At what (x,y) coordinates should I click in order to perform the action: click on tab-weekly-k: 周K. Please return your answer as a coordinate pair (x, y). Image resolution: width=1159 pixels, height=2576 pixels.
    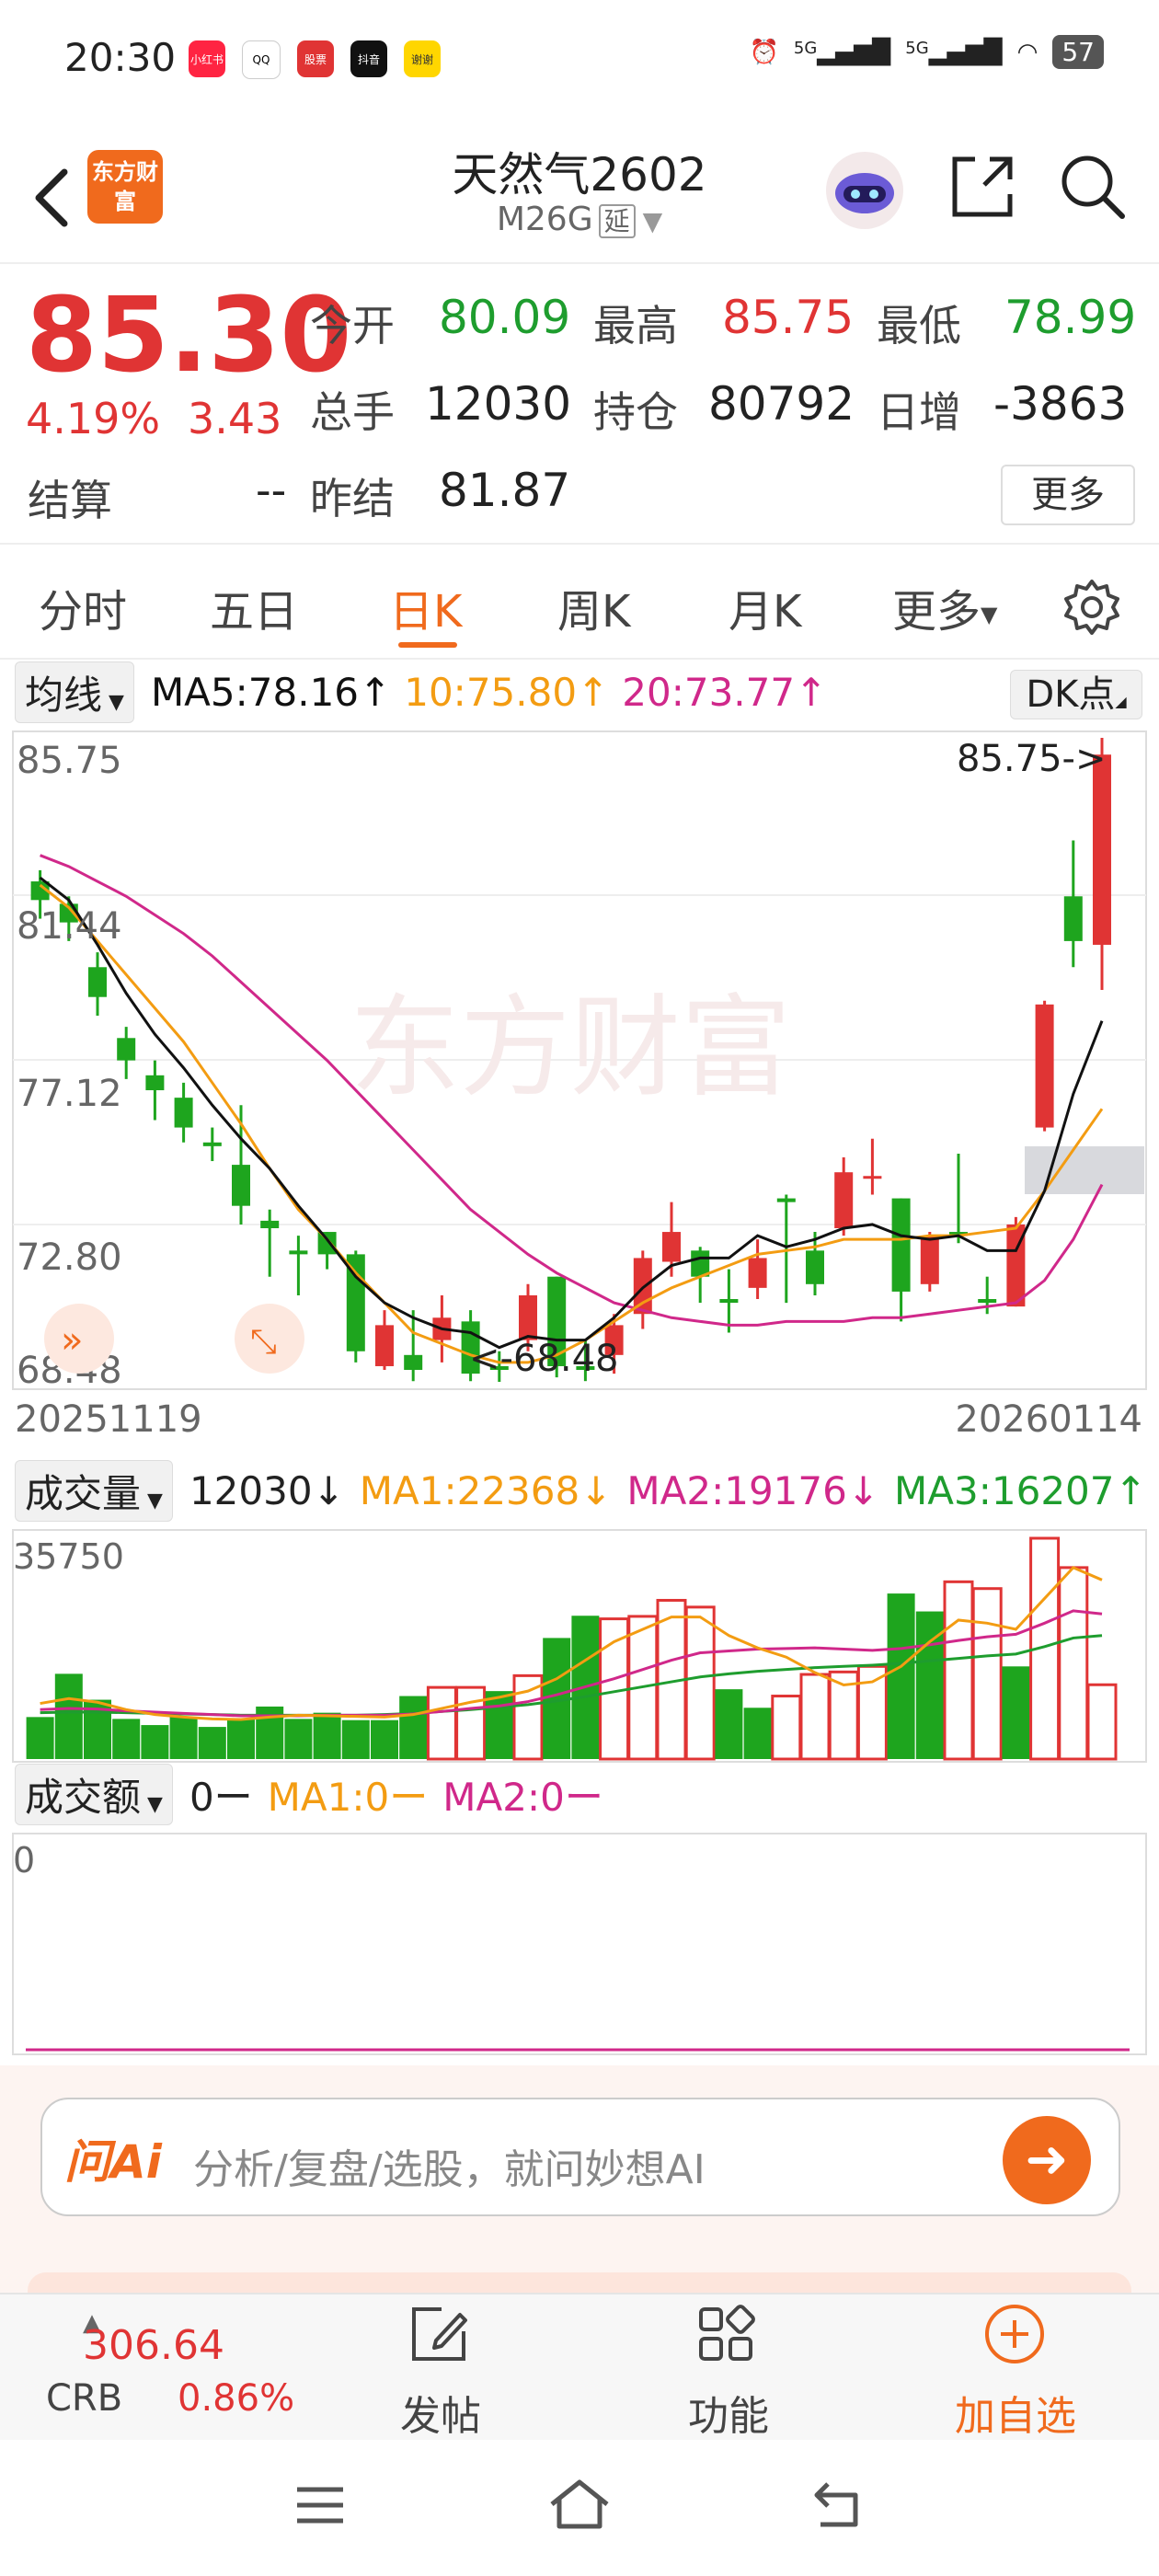
    Looking at the image, I should click on (593, 607).